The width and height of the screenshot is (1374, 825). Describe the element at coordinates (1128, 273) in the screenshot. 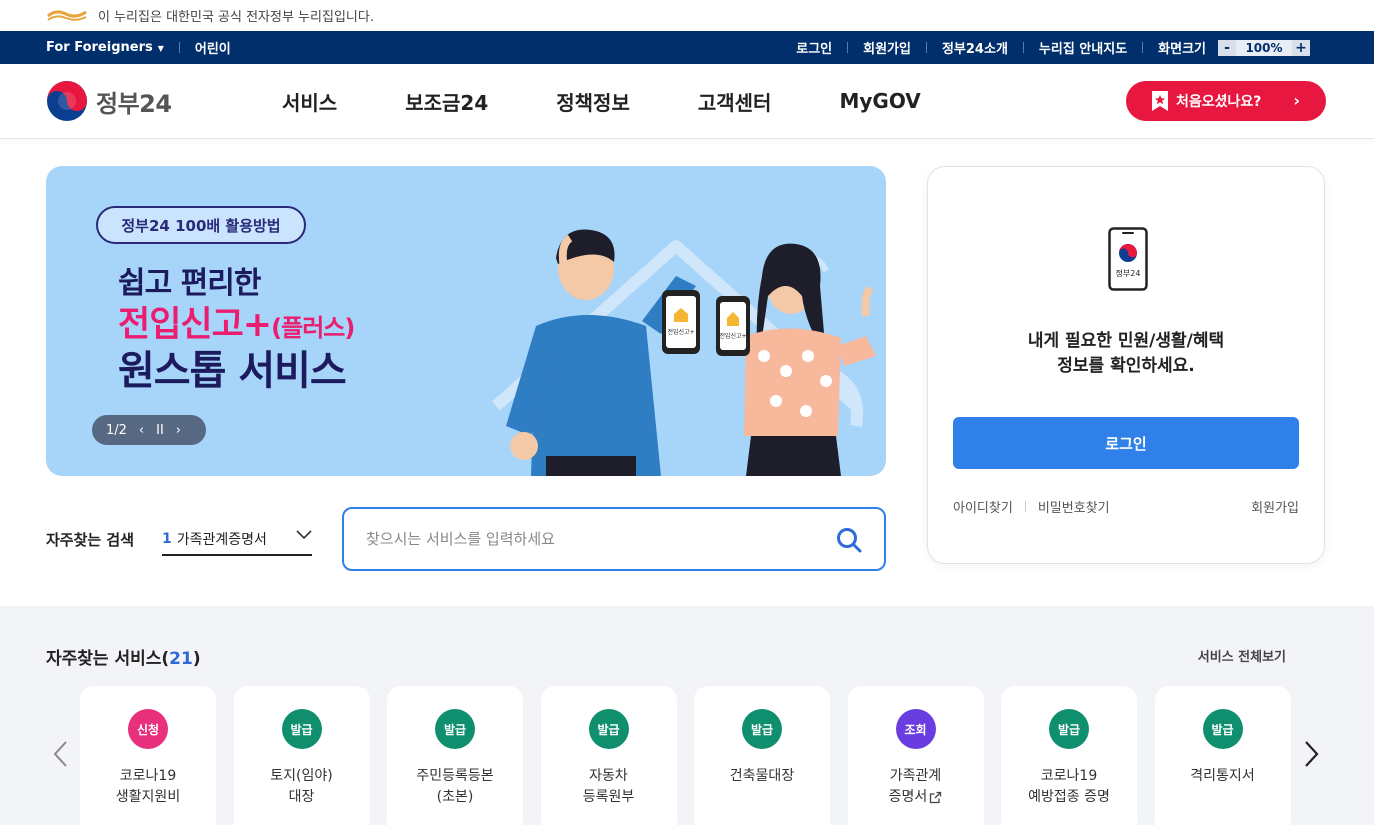

I see `svg-text: 정부24` at that location.